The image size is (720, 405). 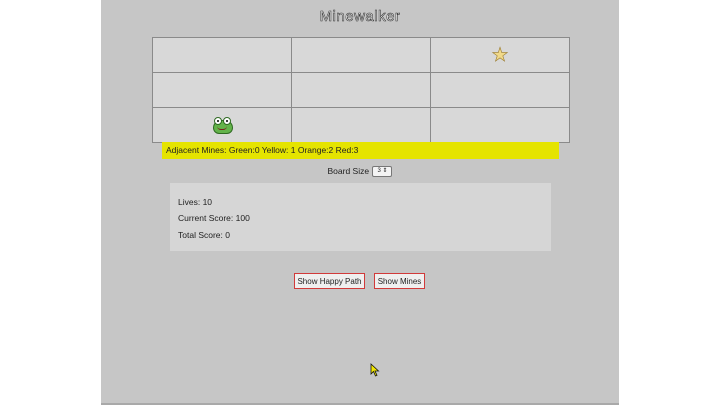 What do you see at coordinates (329, 281) in the screenshot?
I see `show-happy-path-button: Show Happy Path` at bounding box center [329, 281].